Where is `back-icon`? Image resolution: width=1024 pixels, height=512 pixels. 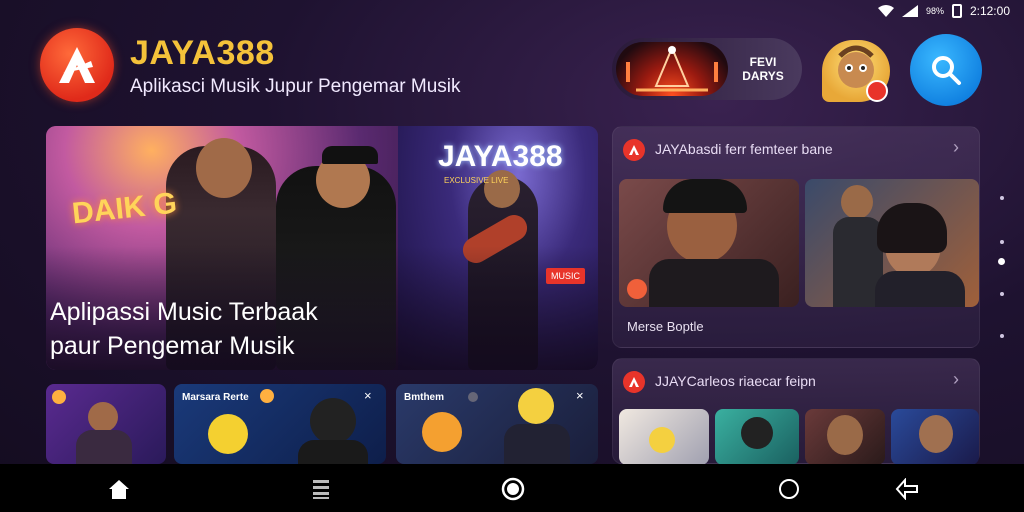
back-icon is located at coordinates (906, 489).